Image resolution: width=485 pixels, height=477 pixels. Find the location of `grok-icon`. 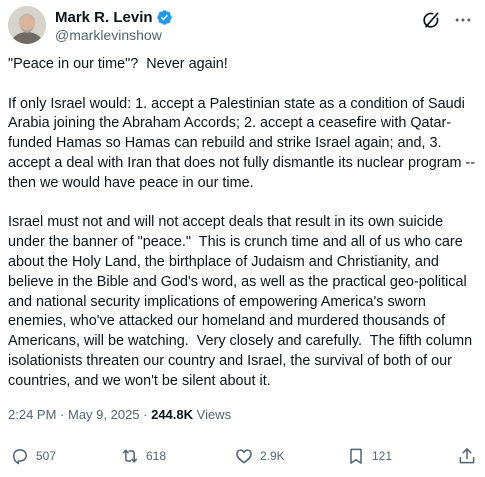

grok-icon is located at coordinates (431, 20).